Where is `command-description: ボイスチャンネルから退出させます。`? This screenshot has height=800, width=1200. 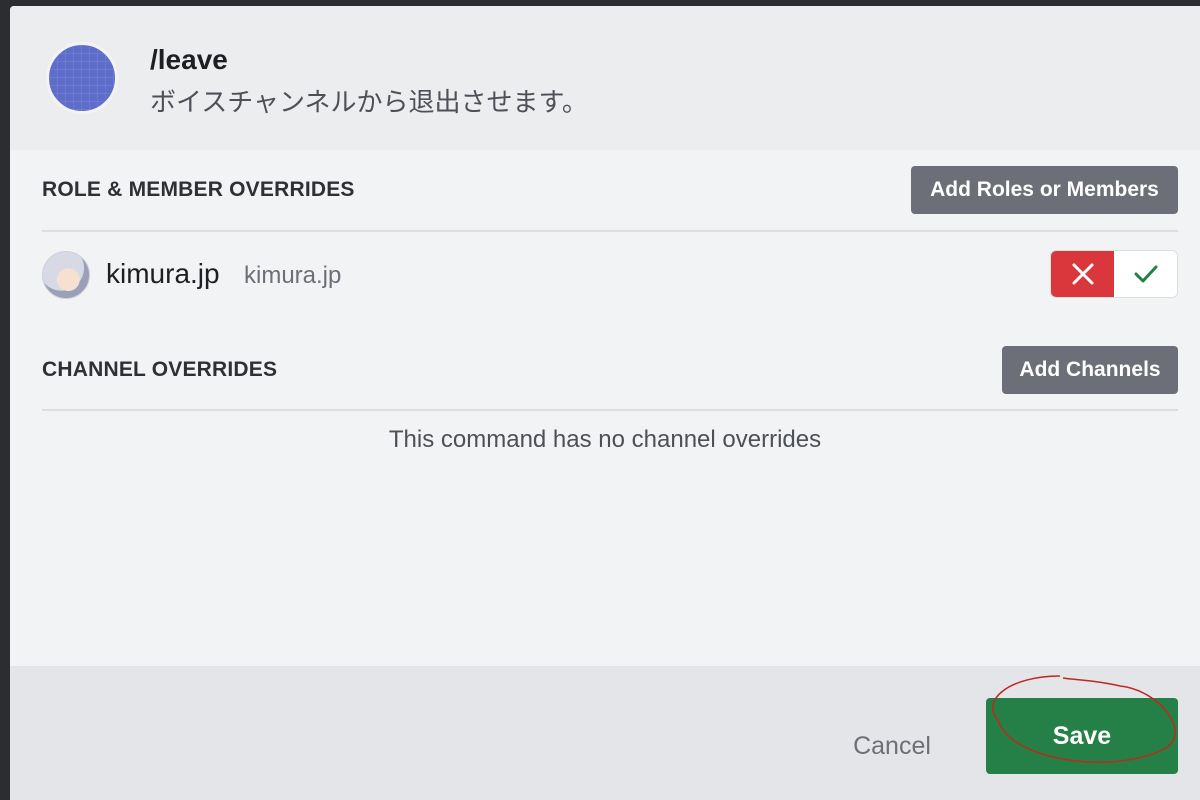 command-description: ボイスチャンネルから退出させます。 is located at coordinates (369, 102).